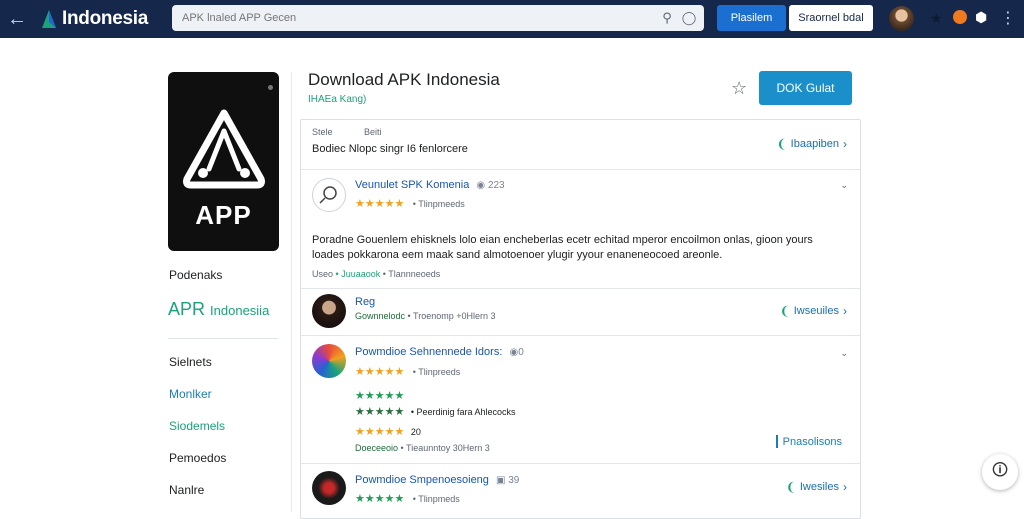 The height and width of the screenshot is (519, 1024). I want to click on notification-dot-icon, so click(960, 17).